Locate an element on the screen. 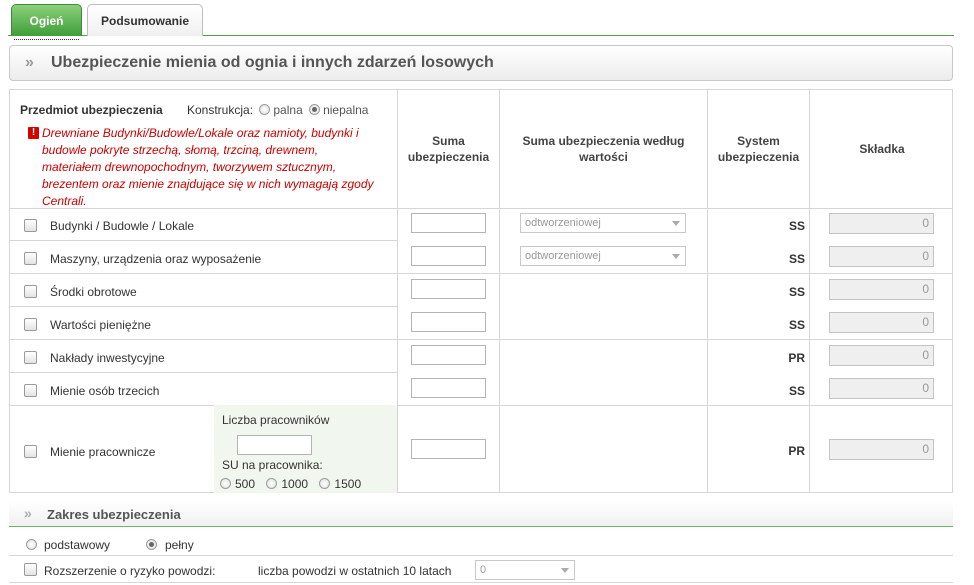  su-per-employee-label: SU na pracownika: is located at coordinates (272, 465).